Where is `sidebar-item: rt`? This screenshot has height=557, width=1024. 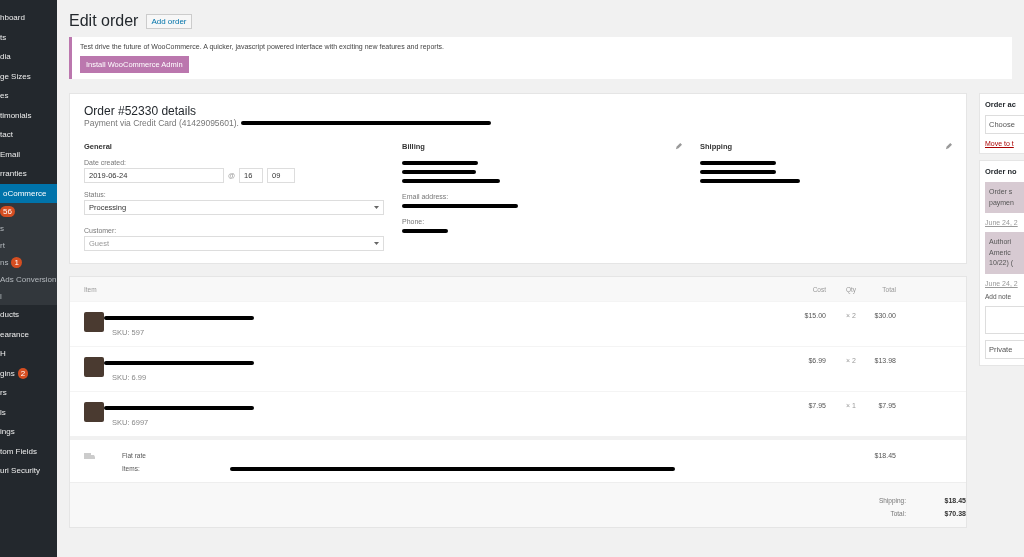
sidebar-item: rt is located at coordinates (28, 245).